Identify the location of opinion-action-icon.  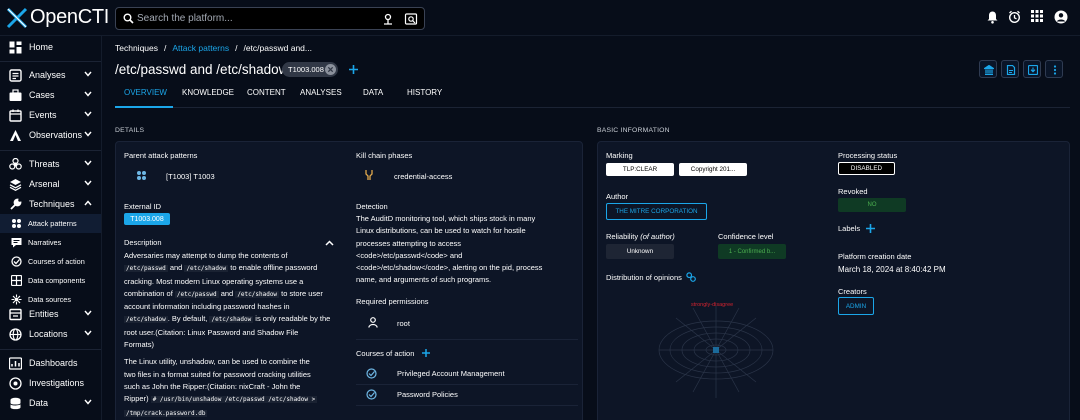
(691, 277).